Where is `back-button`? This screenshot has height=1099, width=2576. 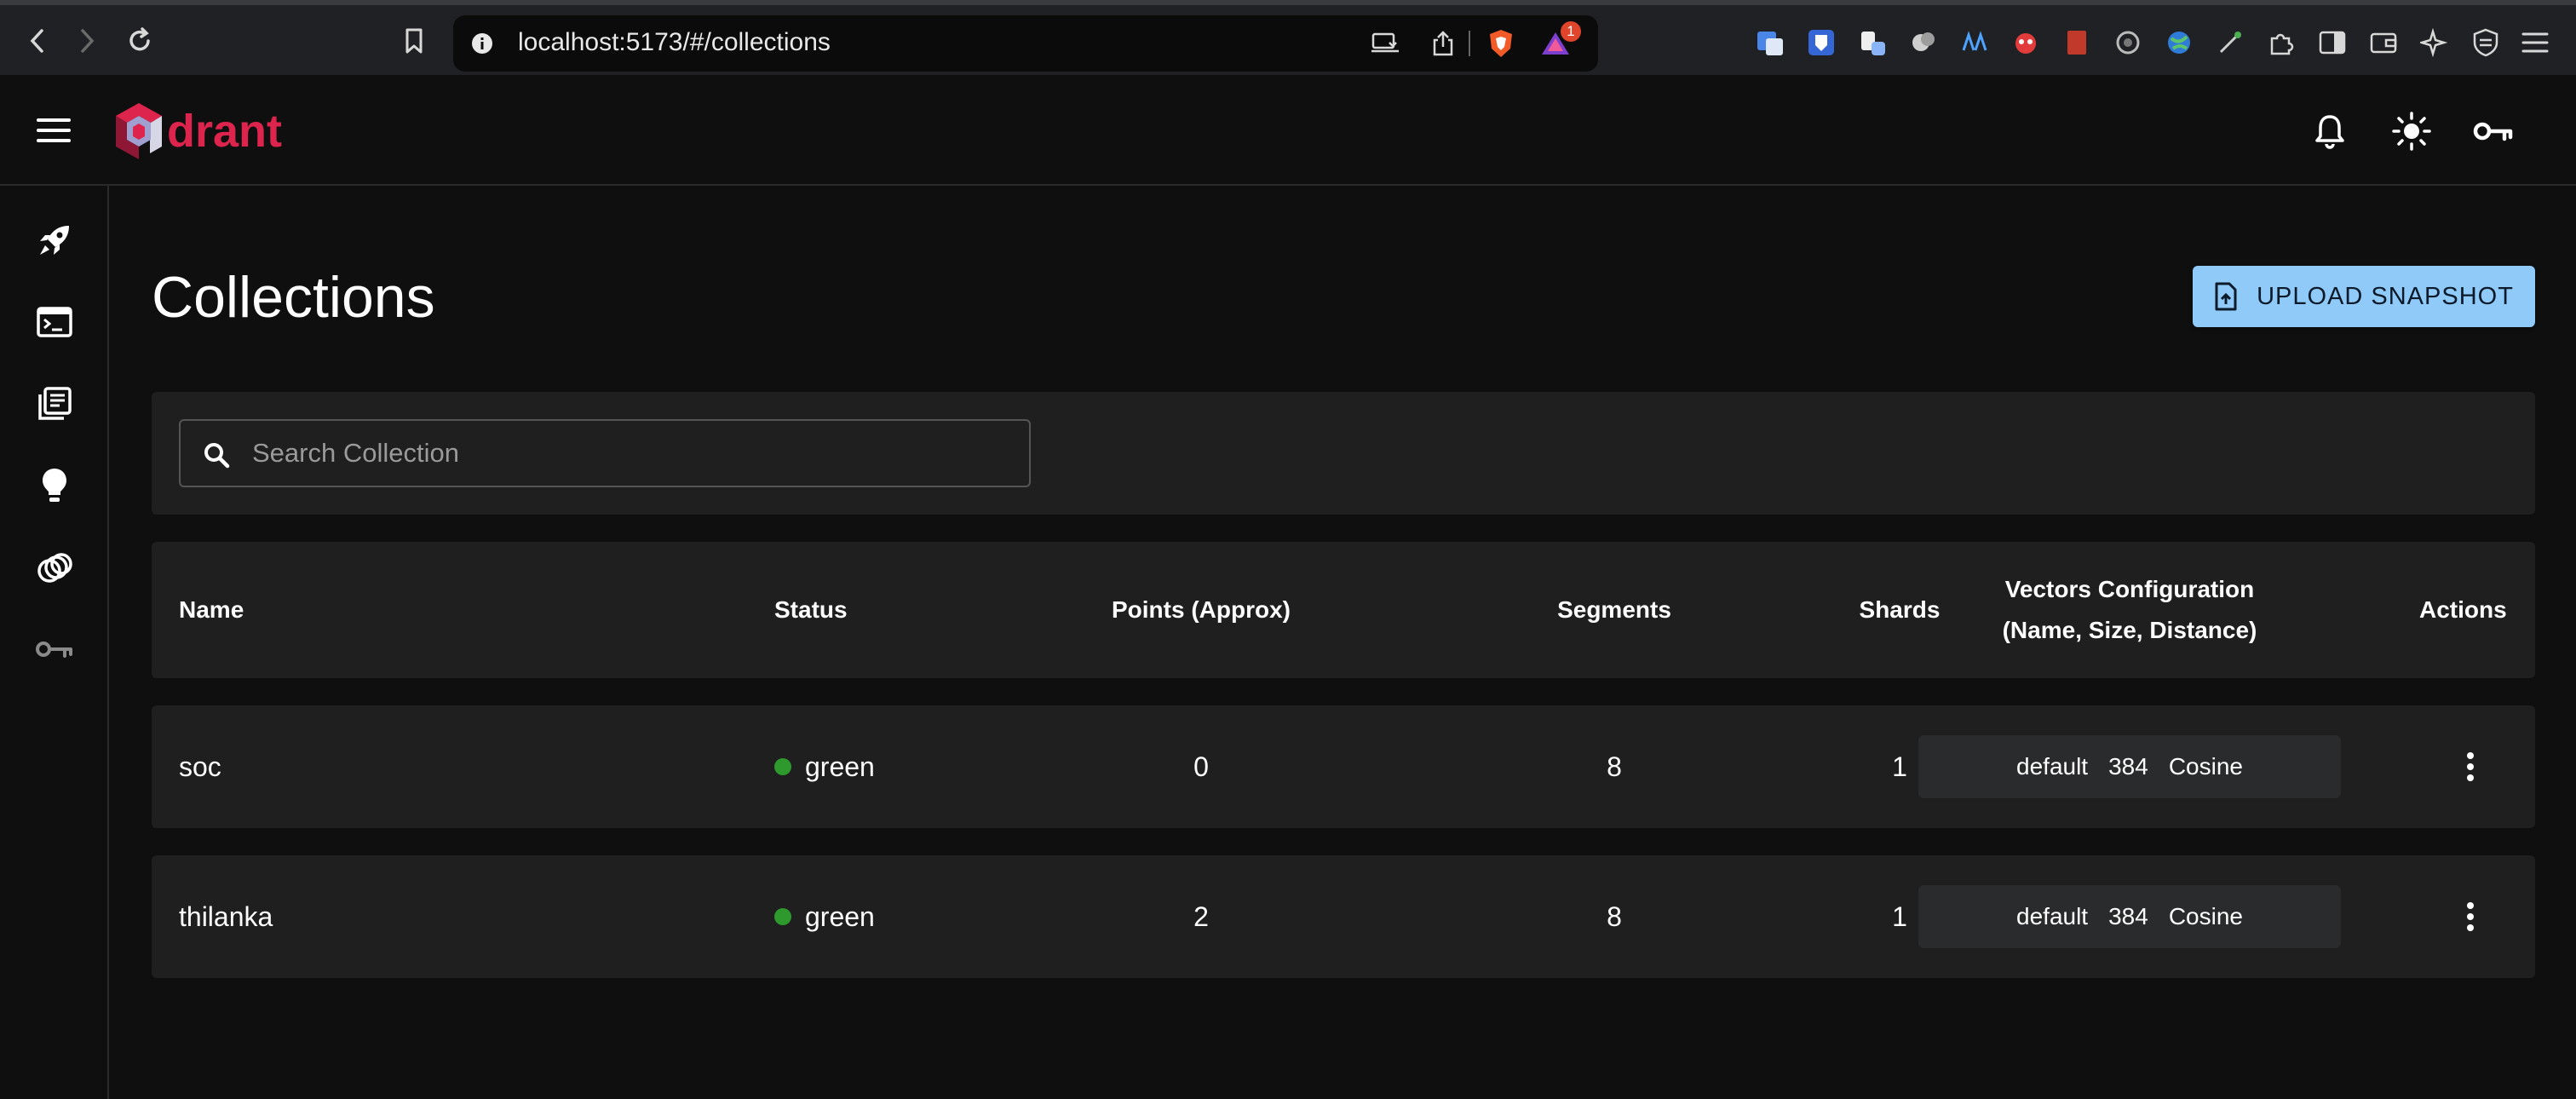
back-button is located at coordinates (38, 41).